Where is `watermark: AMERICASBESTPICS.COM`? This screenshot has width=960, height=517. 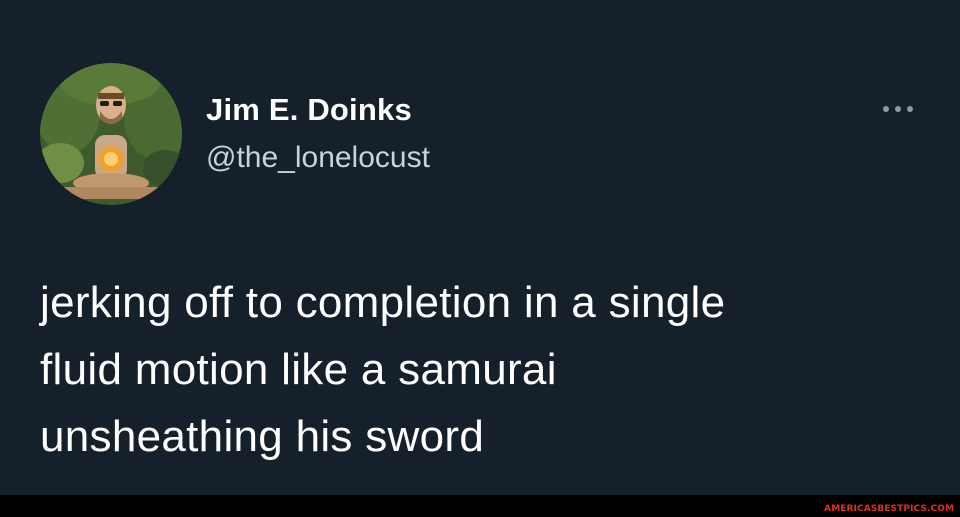 watermark: AMERICASBESTPICS.COM is located at coordinates (889, 509).